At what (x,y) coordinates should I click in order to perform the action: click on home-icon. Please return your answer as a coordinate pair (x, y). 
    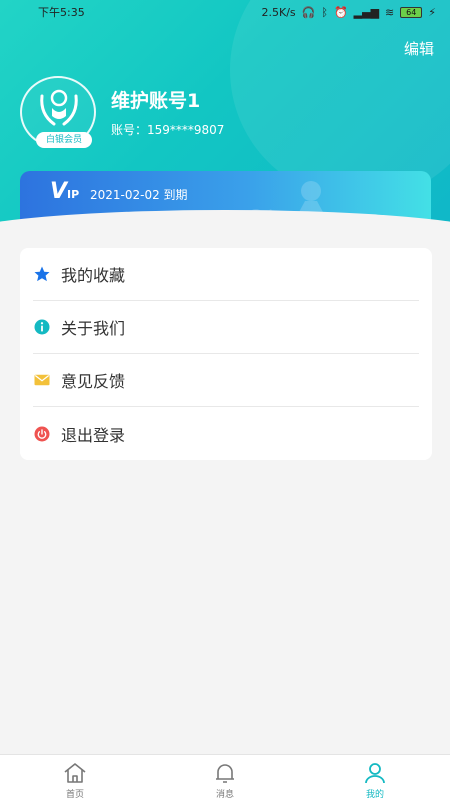
    Looking at the image, I should click on (75, 773).